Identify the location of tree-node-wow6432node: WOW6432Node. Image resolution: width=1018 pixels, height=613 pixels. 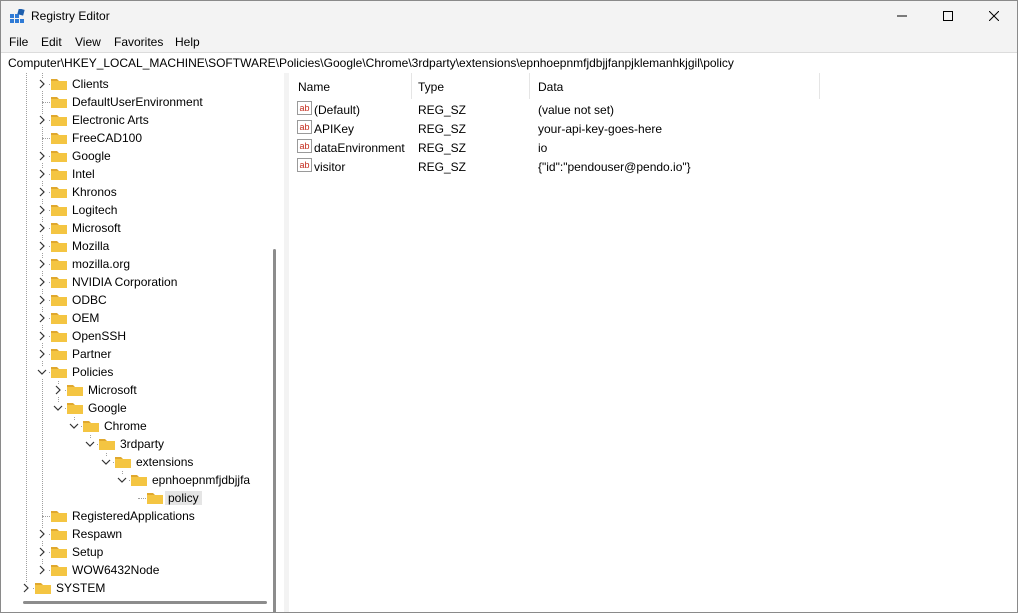
(136, 570).